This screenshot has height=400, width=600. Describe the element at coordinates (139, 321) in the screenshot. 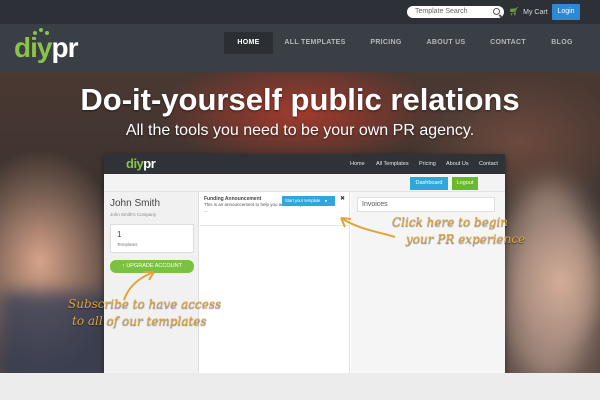

I see `callout-subscribe-line2: to all of our templates` at that location.